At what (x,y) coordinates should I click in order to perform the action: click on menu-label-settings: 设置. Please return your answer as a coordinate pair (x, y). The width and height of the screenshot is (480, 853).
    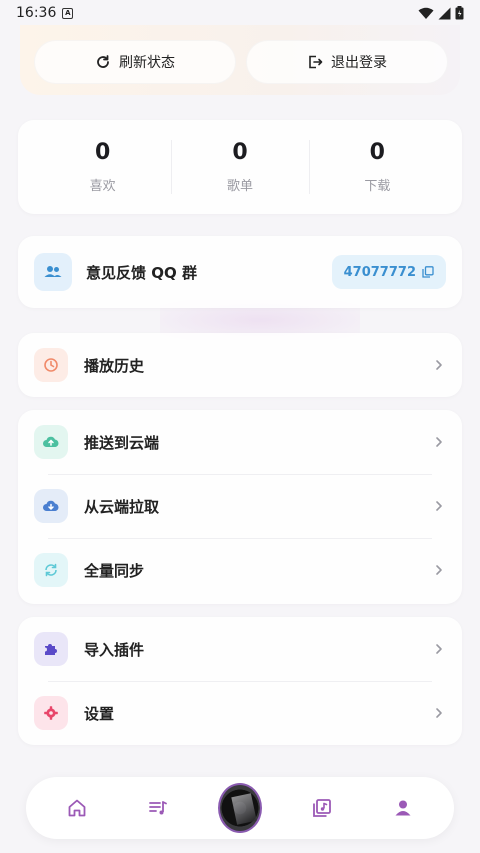
    Looking at the image, I should click on (99, 713).